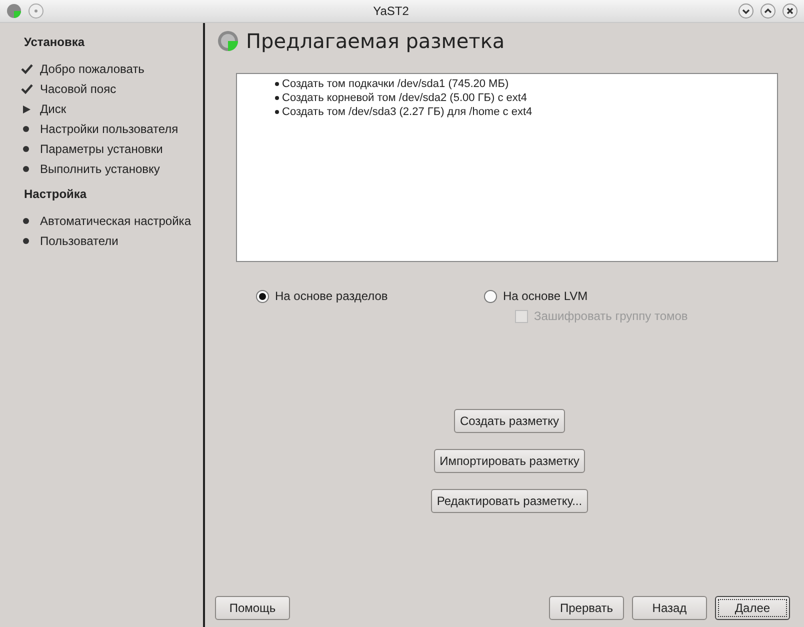  I want to click on checkbox-label: Зашифровать группу томов, so click(611, 316).